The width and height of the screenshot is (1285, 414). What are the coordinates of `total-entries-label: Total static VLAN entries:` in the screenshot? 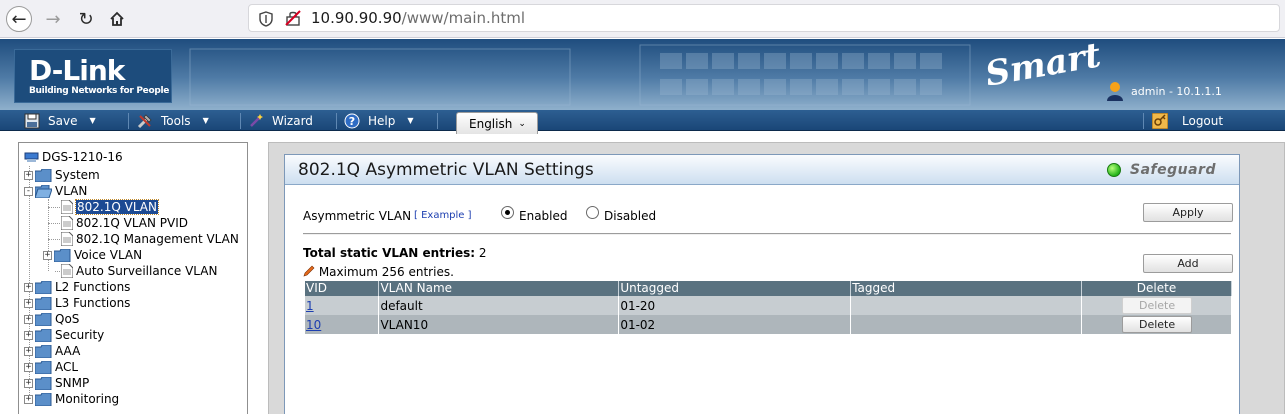 It's located at (389, 253).